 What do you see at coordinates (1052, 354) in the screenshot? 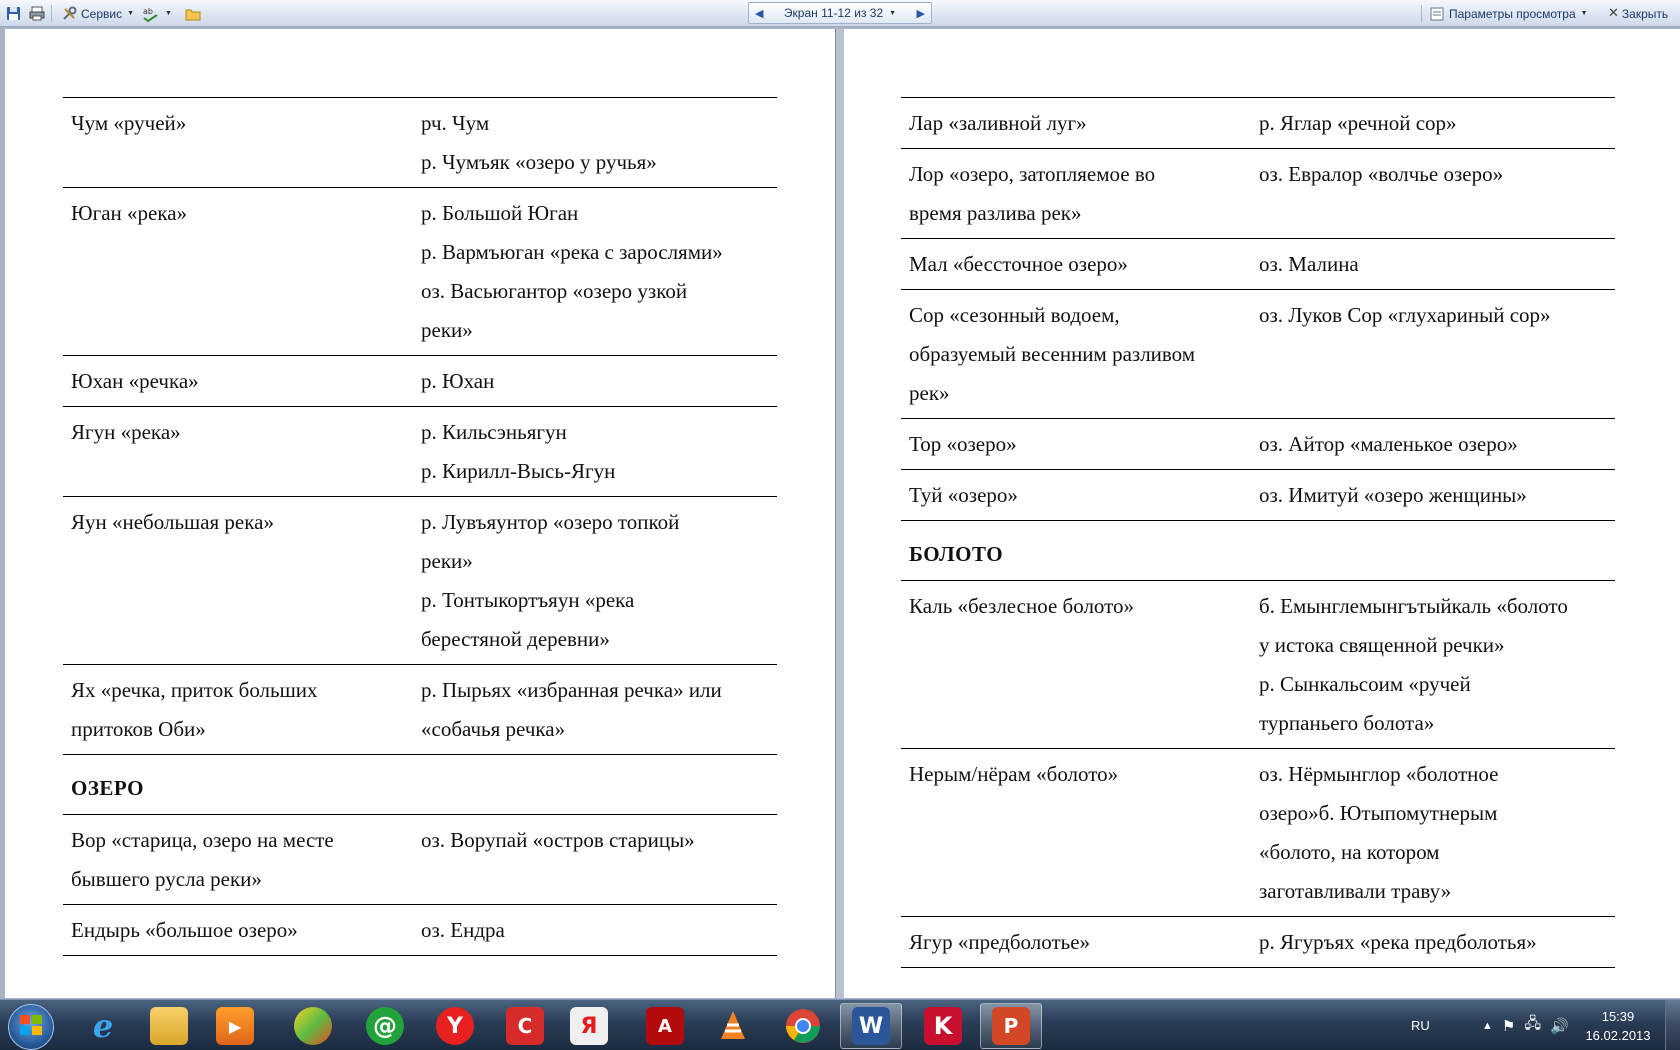
I see `term-cell: образуемый весенним разливом` at bounding box center [1052, 354].